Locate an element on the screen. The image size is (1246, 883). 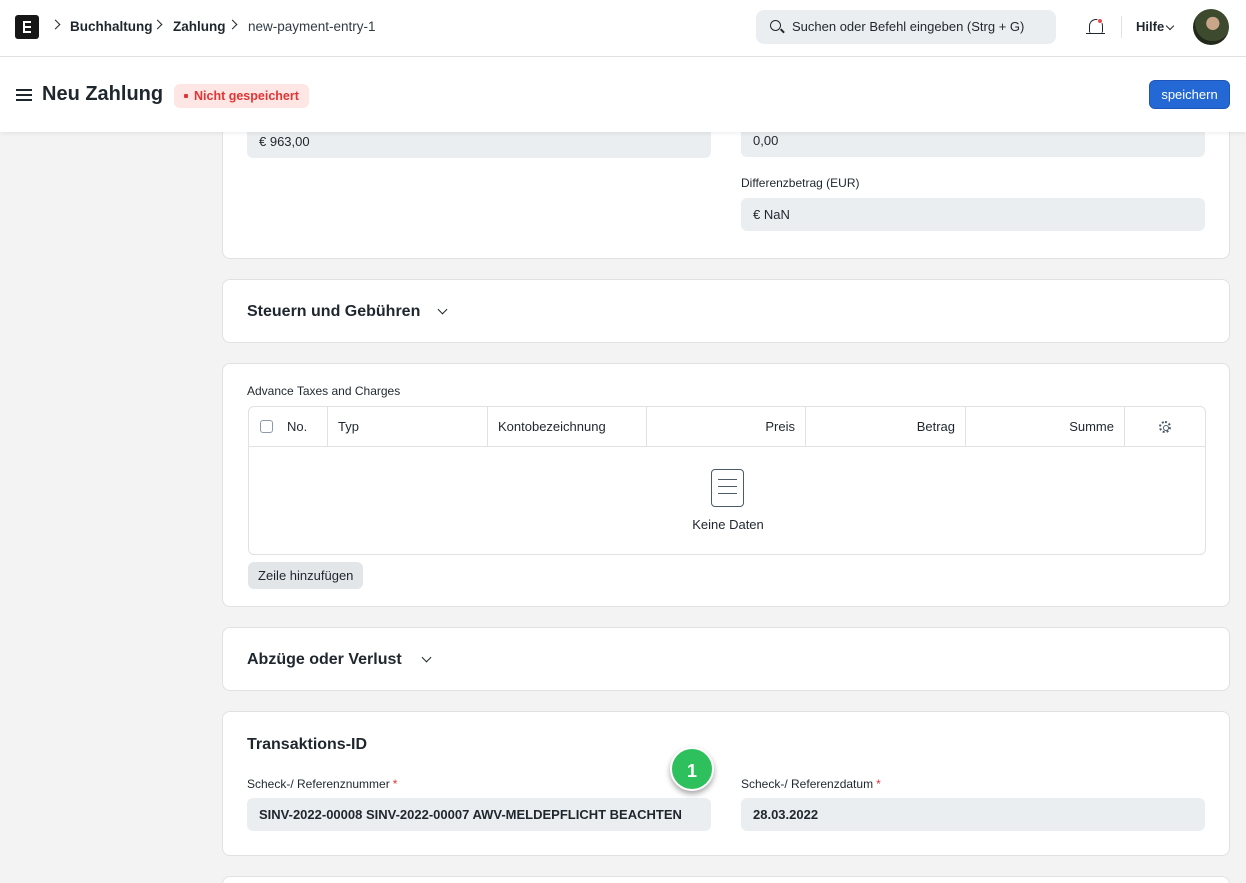
menu-icon is located at coordinates (24, 90).